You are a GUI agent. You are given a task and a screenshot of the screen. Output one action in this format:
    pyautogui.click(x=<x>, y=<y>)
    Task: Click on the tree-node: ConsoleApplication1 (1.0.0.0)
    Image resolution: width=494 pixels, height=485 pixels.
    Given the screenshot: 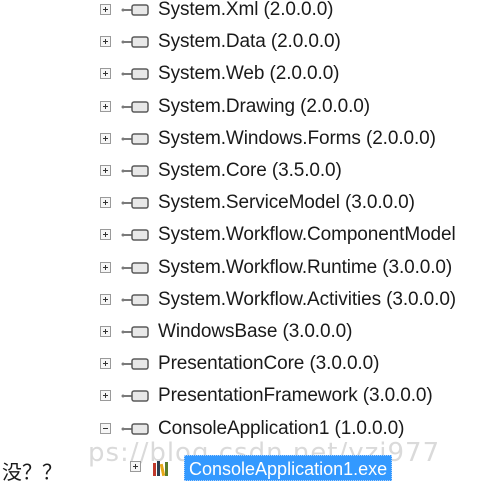 What is the action you would take?
    pyautogui.click(x=247, y=429)
    